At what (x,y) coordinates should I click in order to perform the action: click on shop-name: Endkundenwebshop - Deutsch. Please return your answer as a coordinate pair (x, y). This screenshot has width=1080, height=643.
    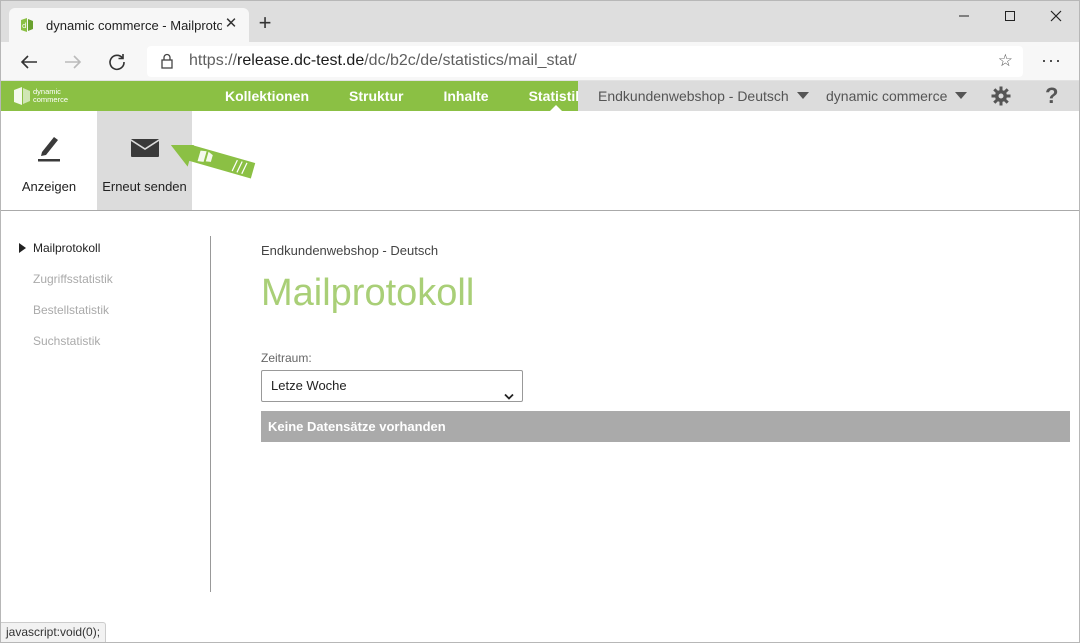
    Looking at the image, I should click on (350, 250).